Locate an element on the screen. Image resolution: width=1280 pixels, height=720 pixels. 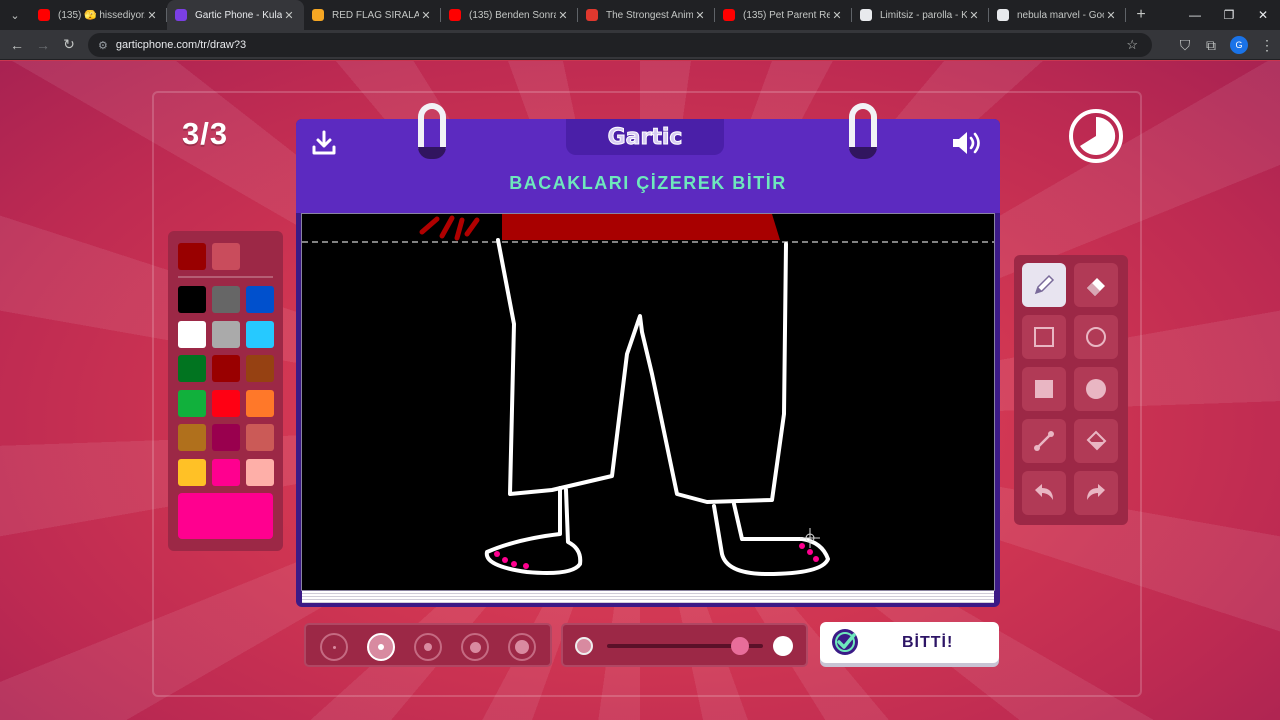
circle-filled-icon is located at coordinates (1096, 389).